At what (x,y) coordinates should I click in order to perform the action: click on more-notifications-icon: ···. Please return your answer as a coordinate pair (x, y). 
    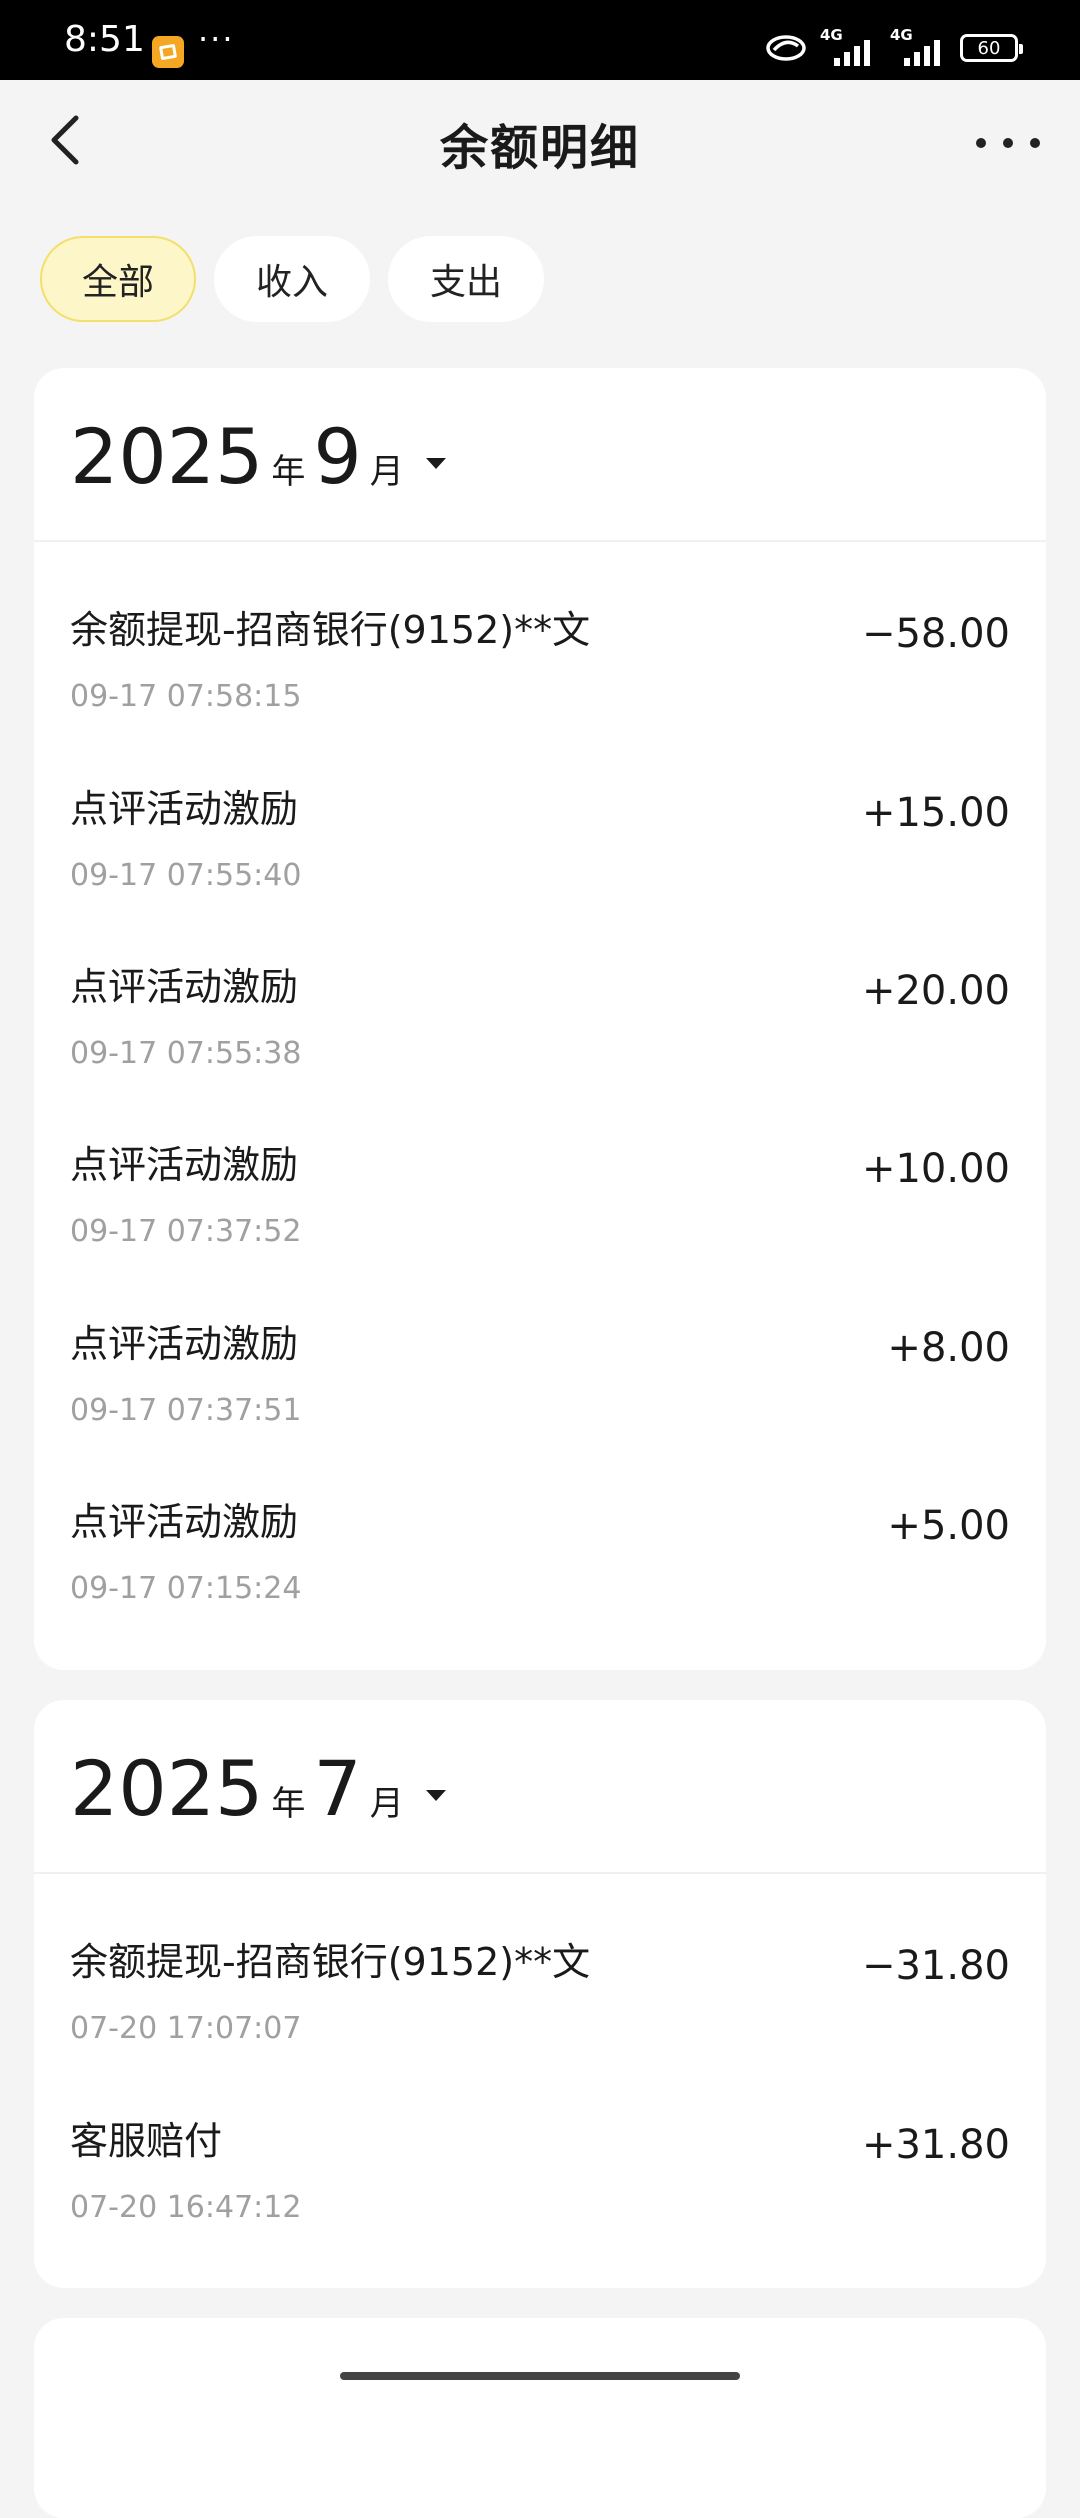
    Looking at the image, I should click on (216, 39).